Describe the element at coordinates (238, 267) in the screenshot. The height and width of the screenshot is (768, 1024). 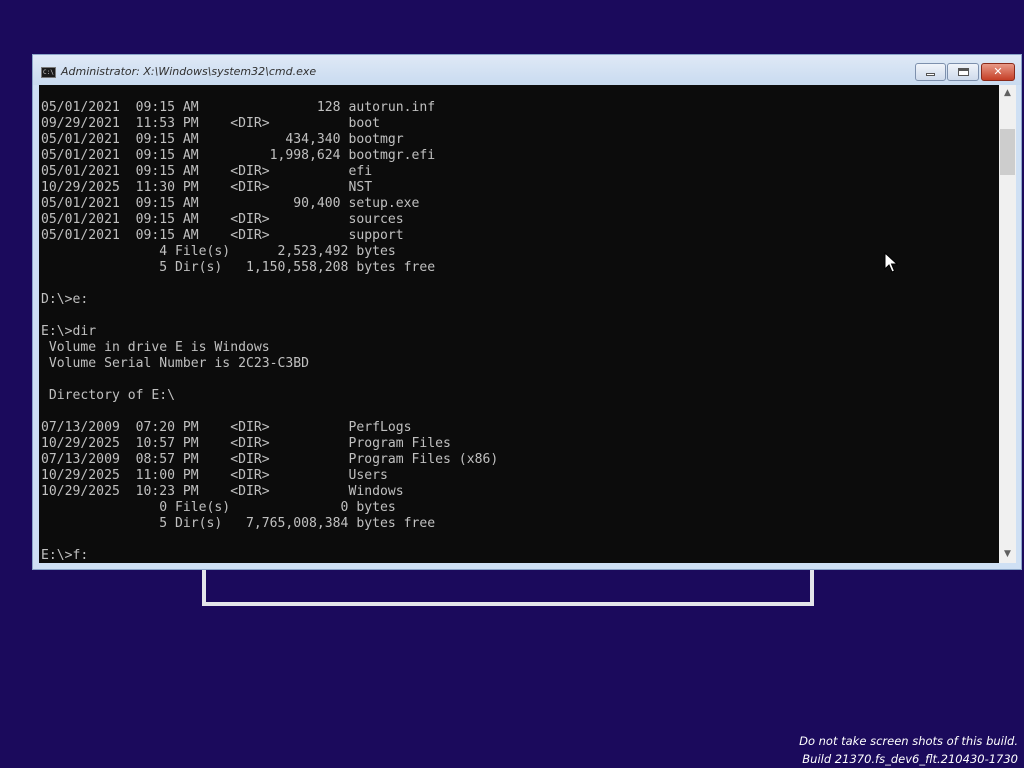
I see `console-line: 5 Dir(s) 1,150,558,208 bytes free` at that location.